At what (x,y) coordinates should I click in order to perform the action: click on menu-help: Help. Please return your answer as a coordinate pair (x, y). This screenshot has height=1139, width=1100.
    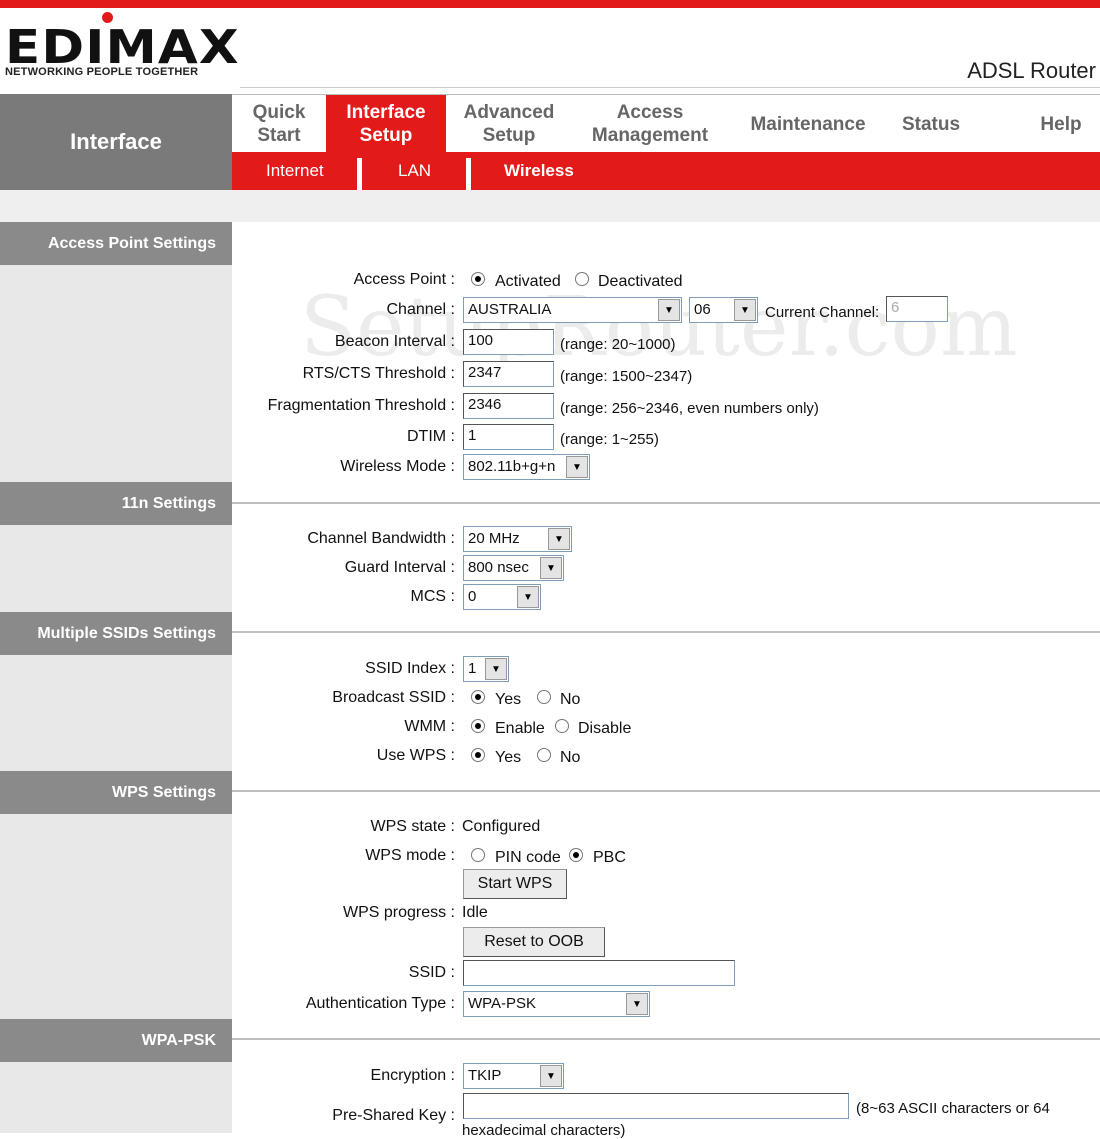
    Looking at the image, I should click on (1061, 124).